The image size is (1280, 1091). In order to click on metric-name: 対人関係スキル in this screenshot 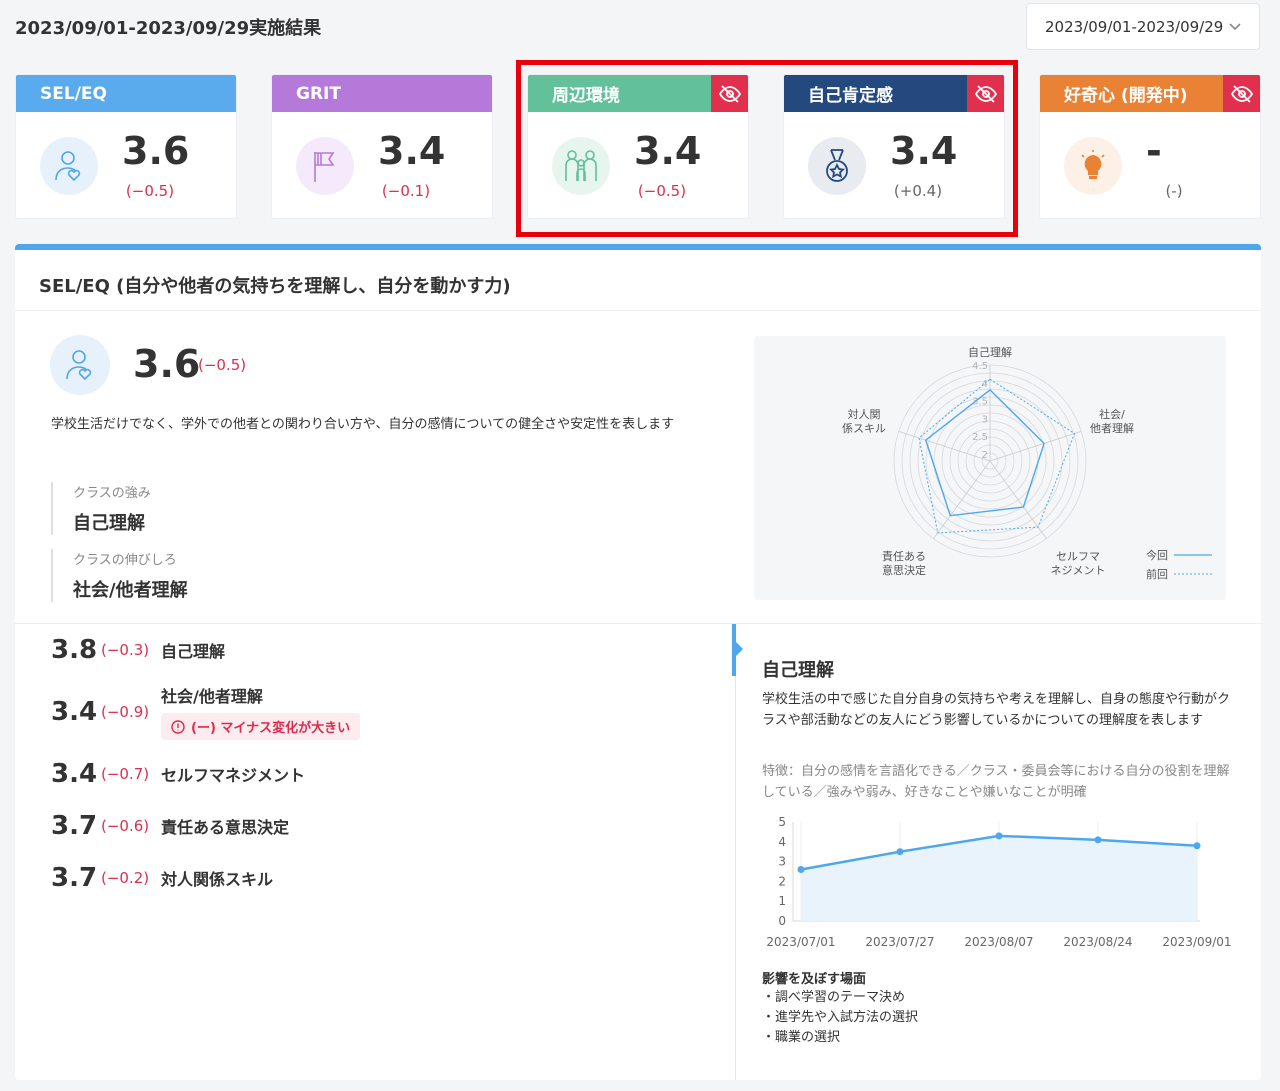, I will do `click(217, 879)`.